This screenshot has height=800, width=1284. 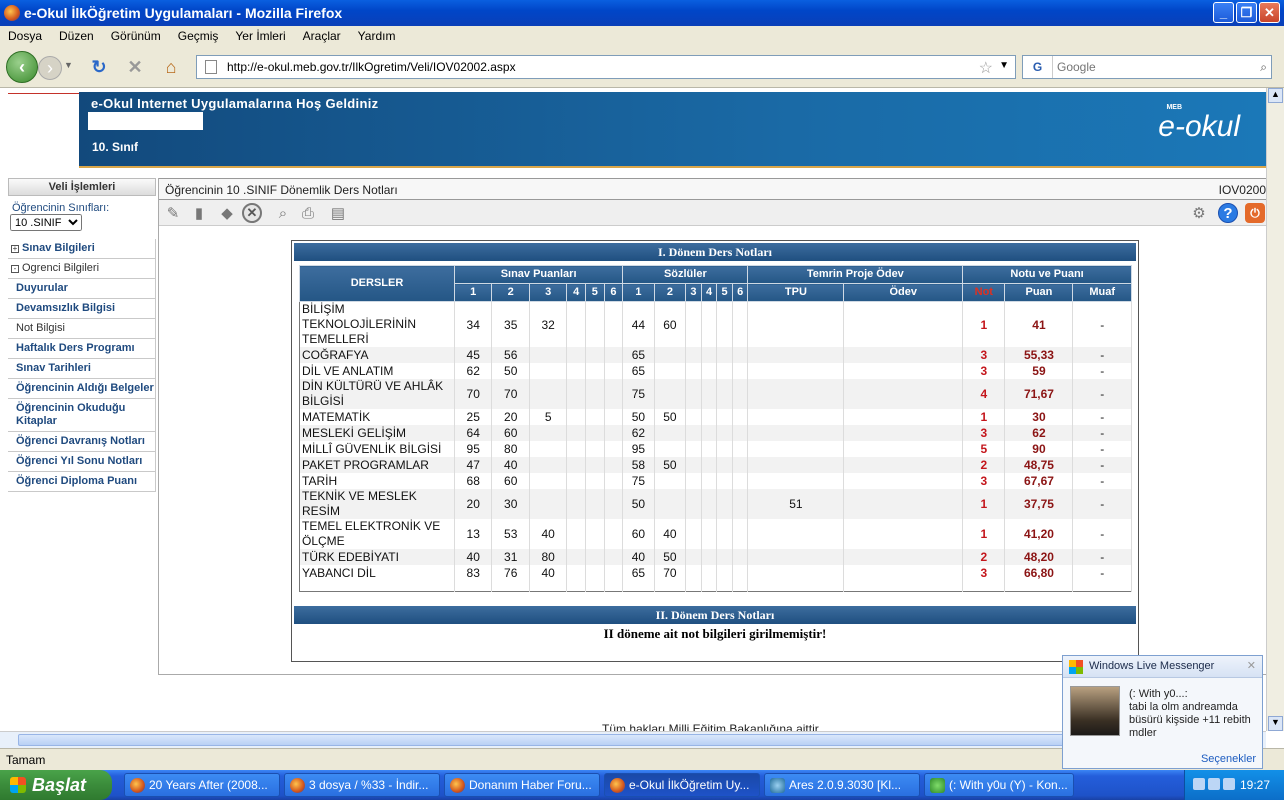 What do you see at coordinates (1228, 213) in the screenshot?
I see `help-icon: ?` at bounding box center [1228, 213].